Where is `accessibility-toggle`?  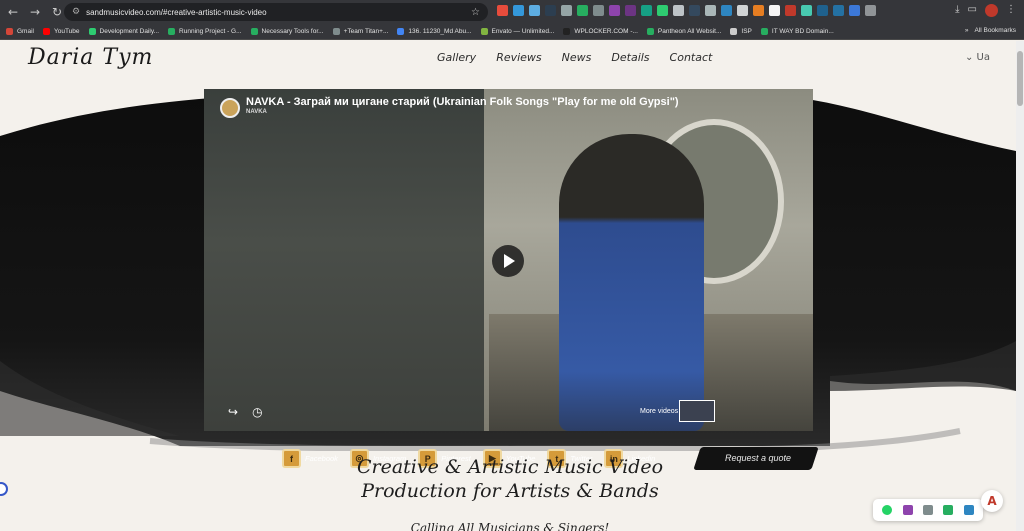
accessibility-toggle is located at coordinates (4, 489).